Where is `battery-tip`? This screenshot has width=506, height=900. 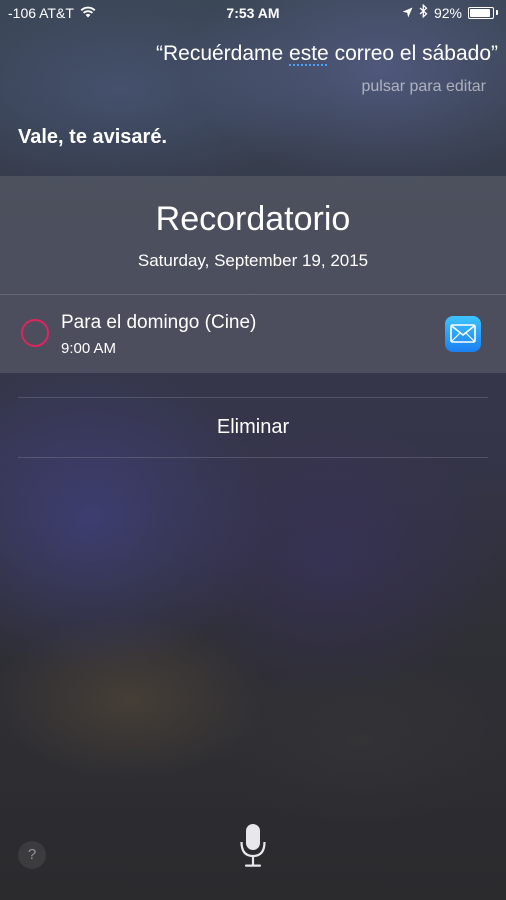
battery-tip is located at coordinates (497, 12).